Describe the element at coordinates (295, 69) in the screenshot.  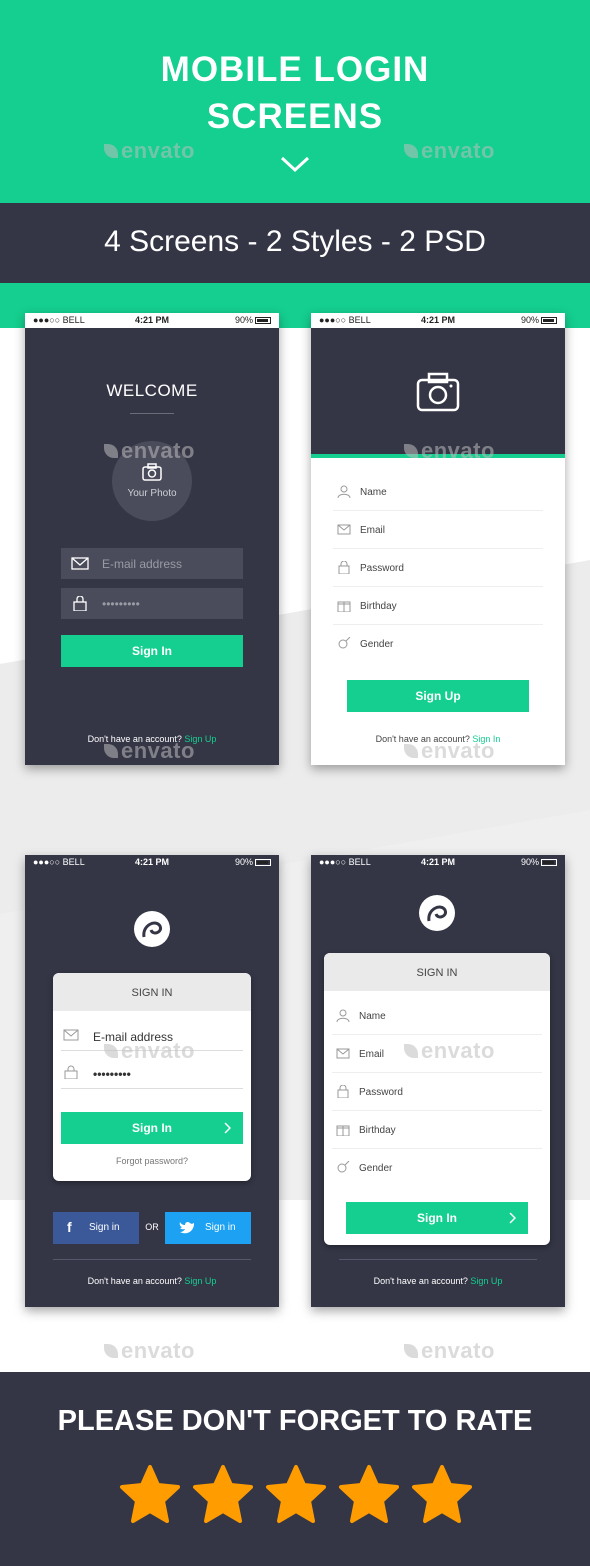
I see `hero-title-line1: MOBILE LOGIN` at that location.